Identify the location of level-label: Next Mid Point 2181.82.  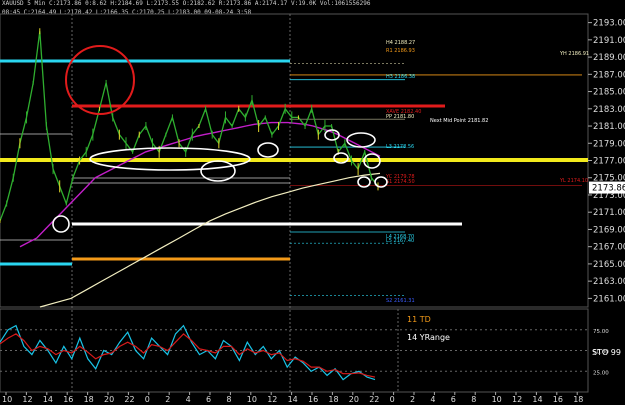
(459, 121).